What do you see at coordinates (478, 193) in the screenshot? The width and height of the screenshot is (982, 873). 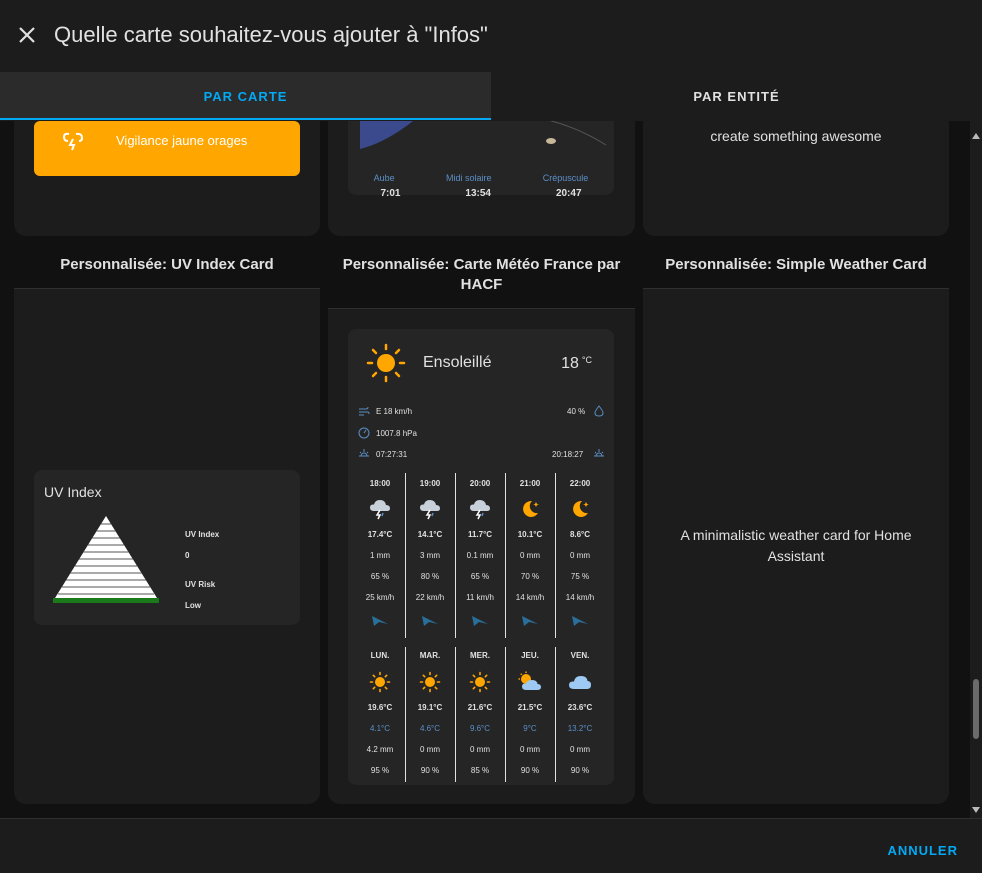 I see `sun-time-noon: 13:54` at bounding box center [478, 193].